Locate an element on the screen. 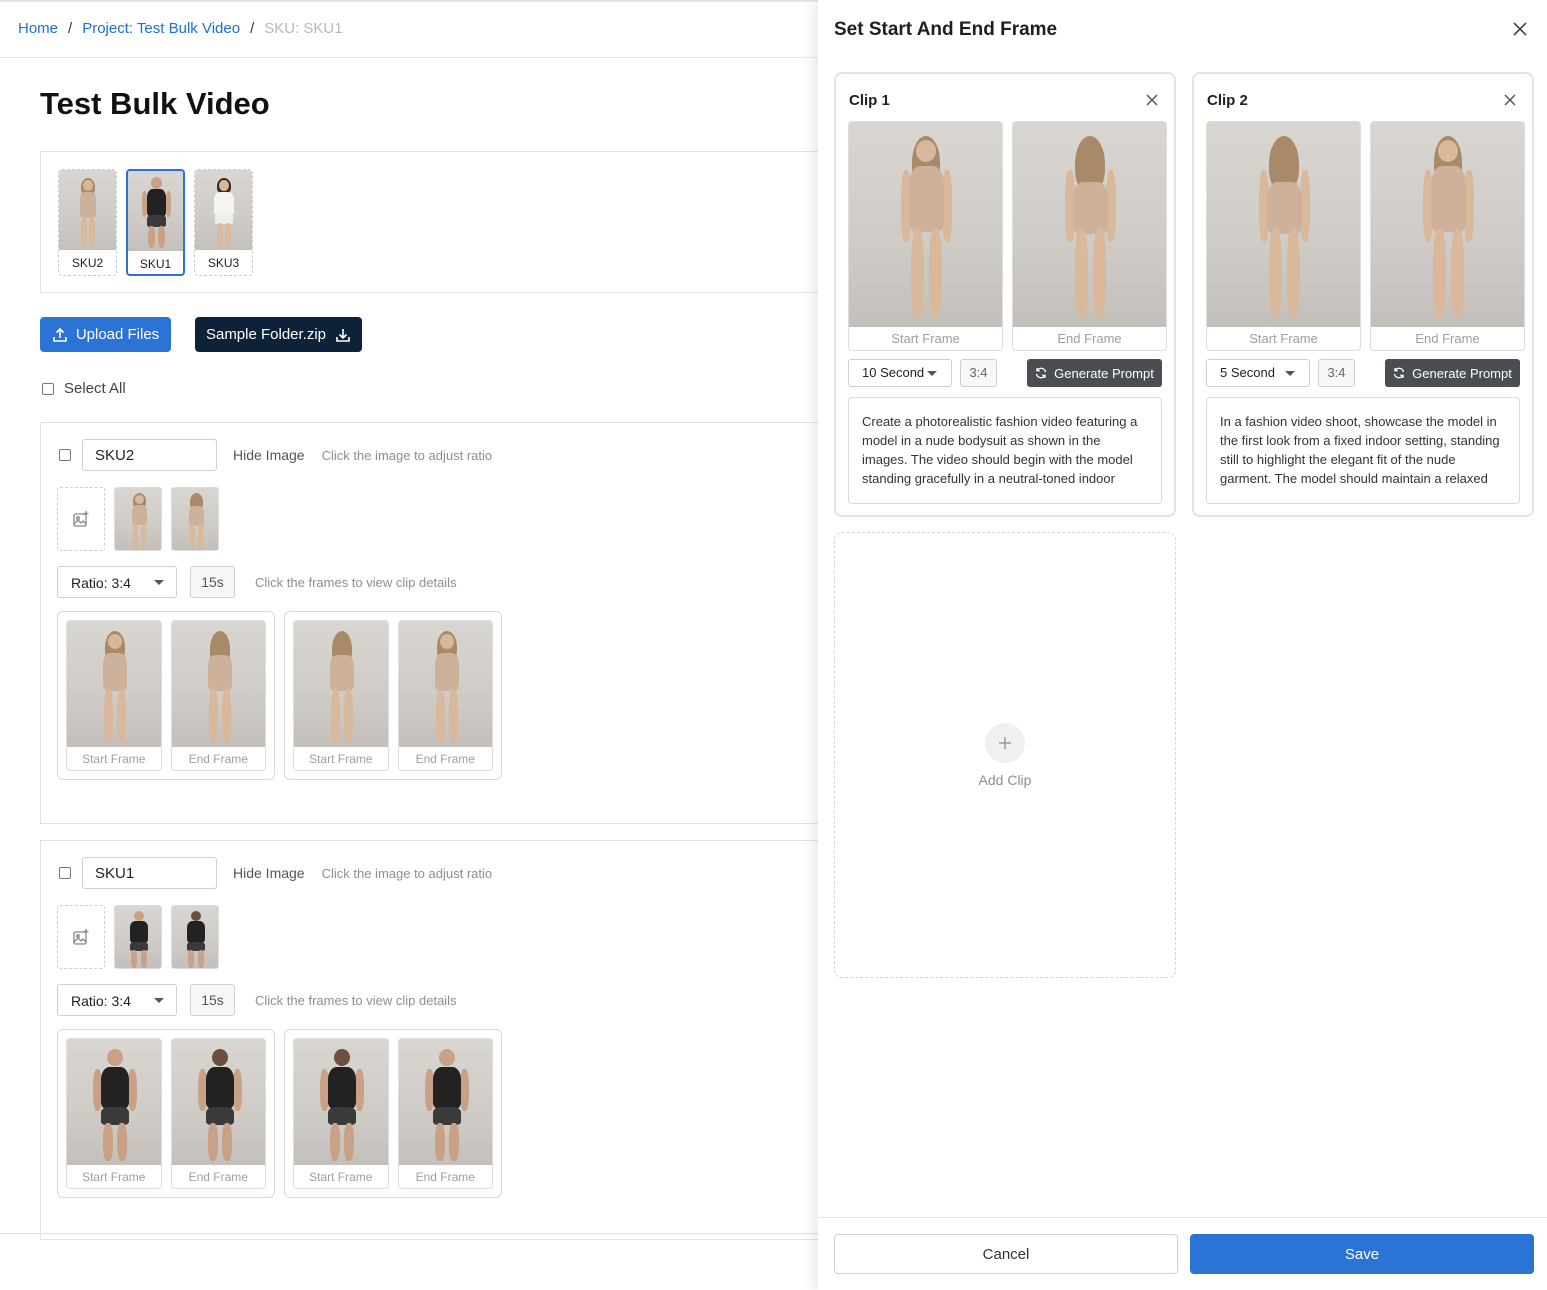  select-all: Select All is located at coordinates (84, 388).